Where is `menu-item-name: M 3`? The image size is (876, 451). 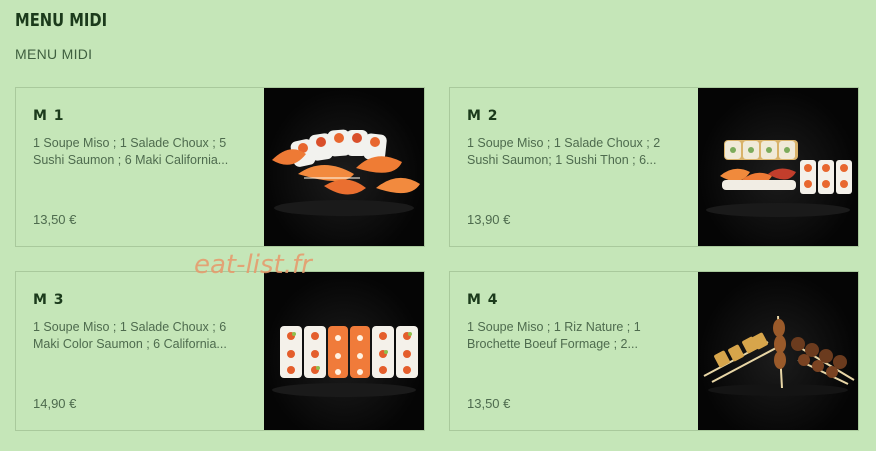 menu-item-name: M 3 is located at coordinates (49, 300).